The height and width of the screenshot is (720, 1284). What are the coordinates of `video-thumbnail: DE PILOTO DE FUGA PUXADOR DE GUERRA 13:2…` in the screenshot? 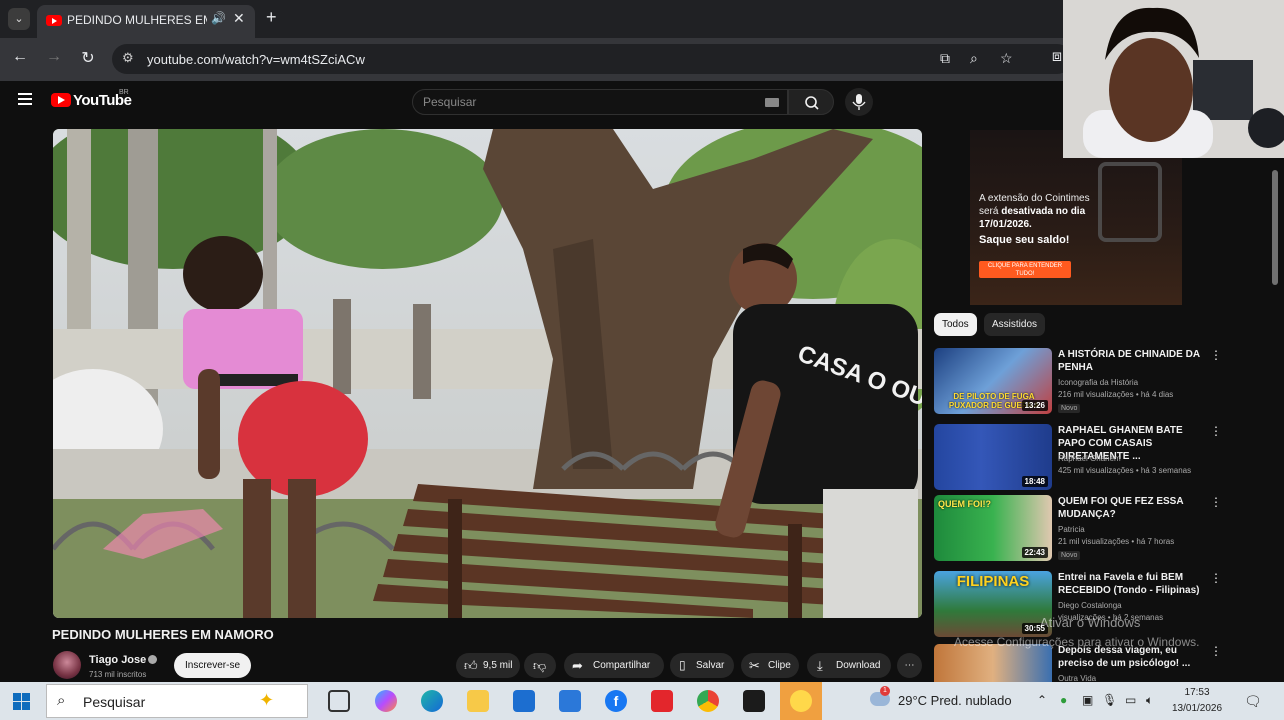 It's located at (993, 381).